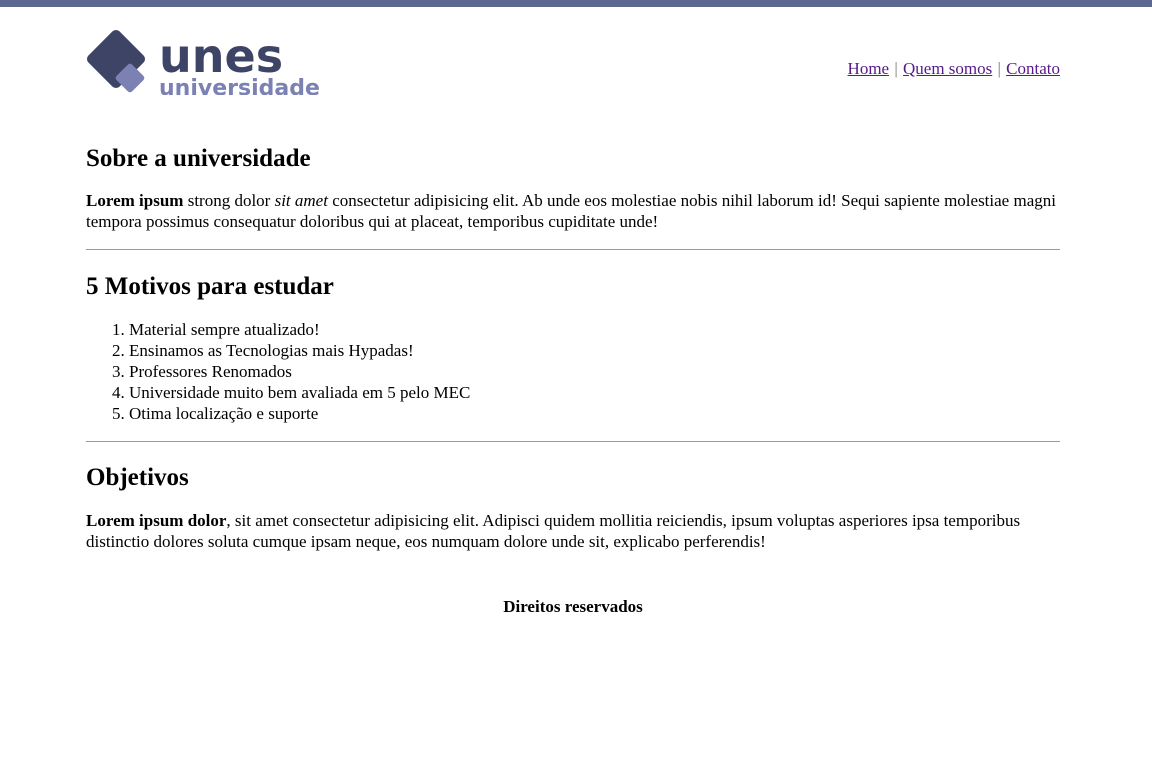  What do you see at coordinates (221, 56) in the screenshot?
I see `logo-primary-text: unes` at bounding box center [221, 56].